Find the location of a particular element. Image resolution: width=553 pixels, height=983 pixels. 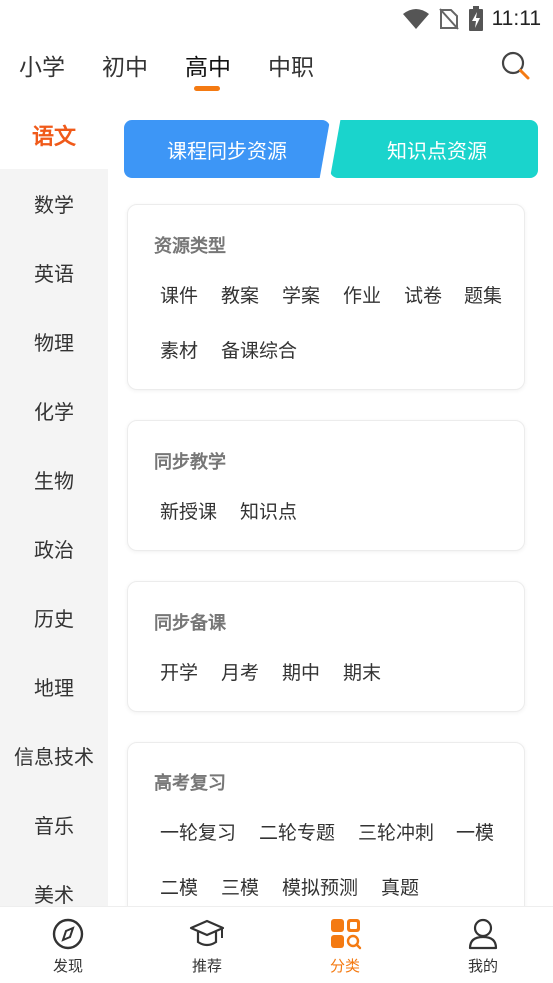

graduation-cap-icon is located at coordinates (207, 933).